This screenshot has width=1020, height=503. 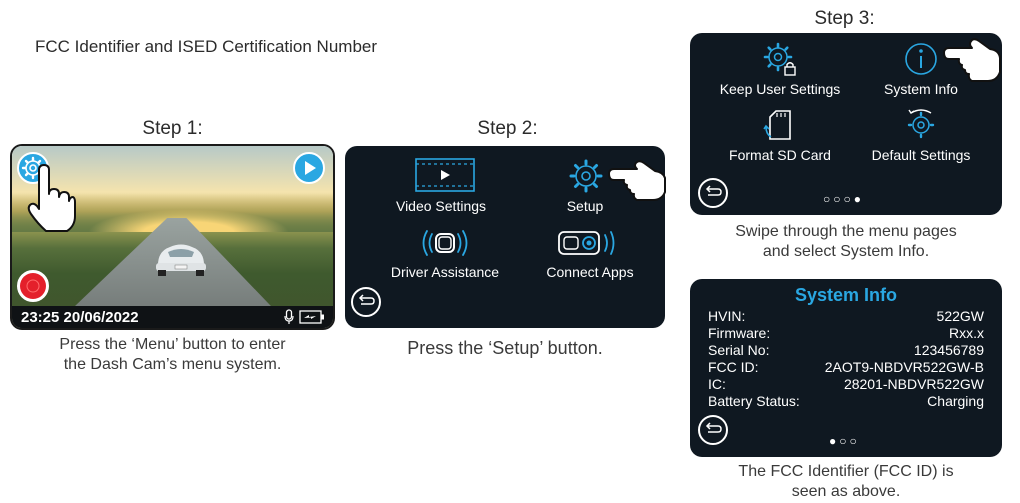 What do you see at coordinates (921, 59) in the screenshot?
I see `info-icon` at bounding box center [921, 59].